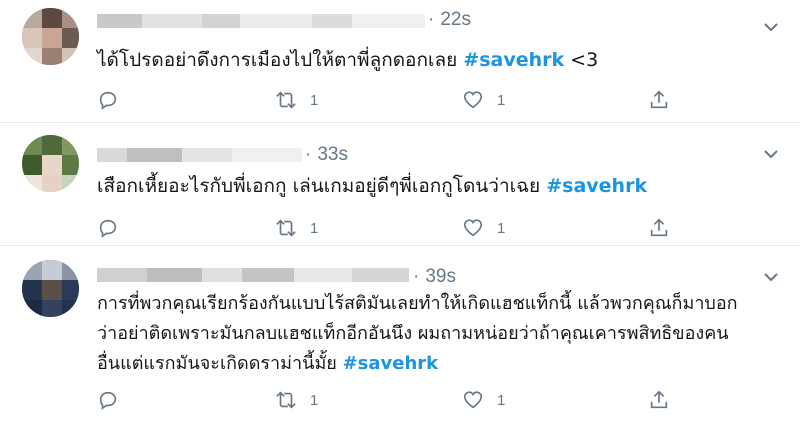 This screenshot has height=426, width=800. I want to click on tweet-text-body: อื่นแต่แรกมันจะเกิดดราม่านี้มั้ย, so click(220, 363).